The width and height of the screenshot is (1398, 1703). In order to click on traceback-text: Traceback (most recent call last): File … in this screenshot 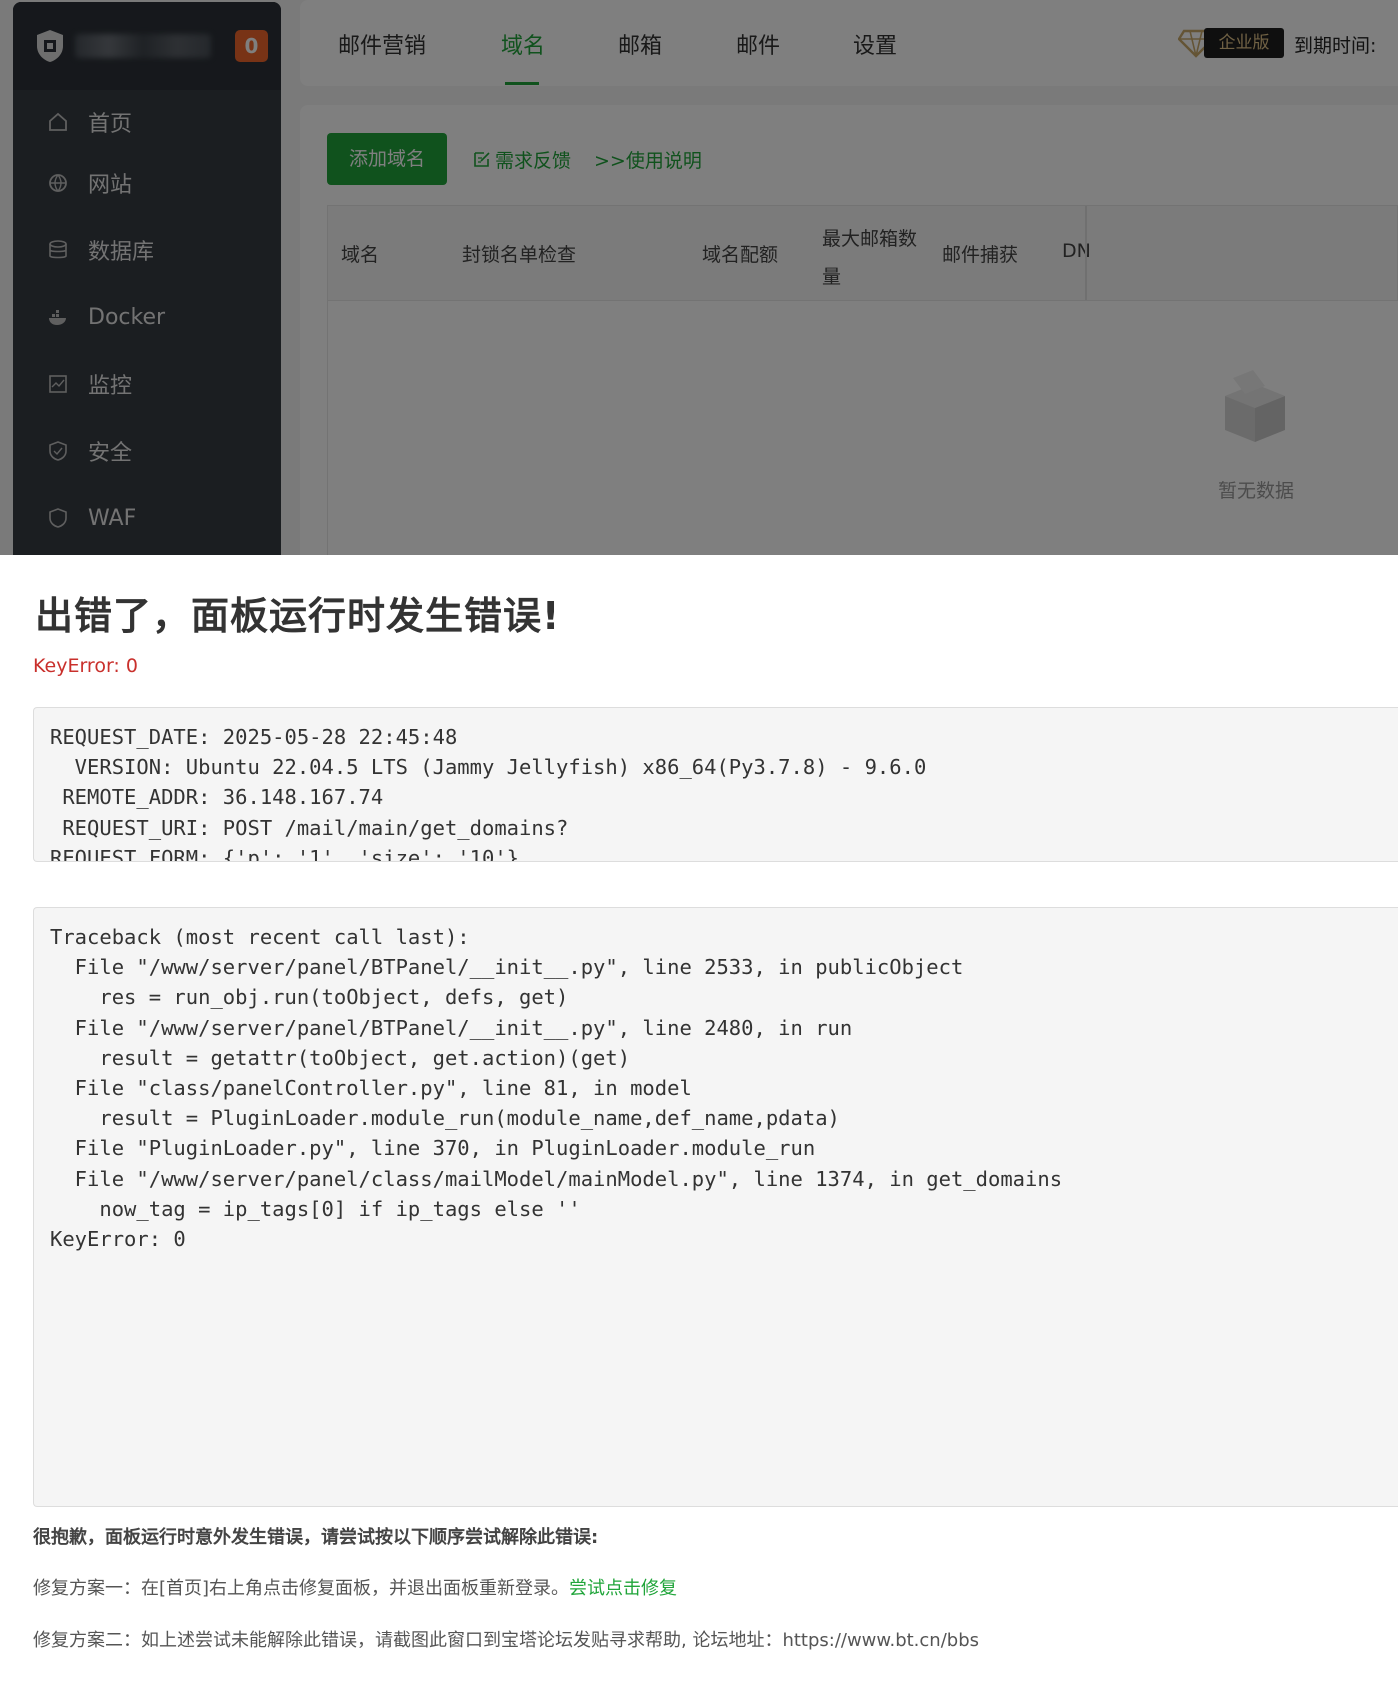, I will do `click(556, 1088)`.